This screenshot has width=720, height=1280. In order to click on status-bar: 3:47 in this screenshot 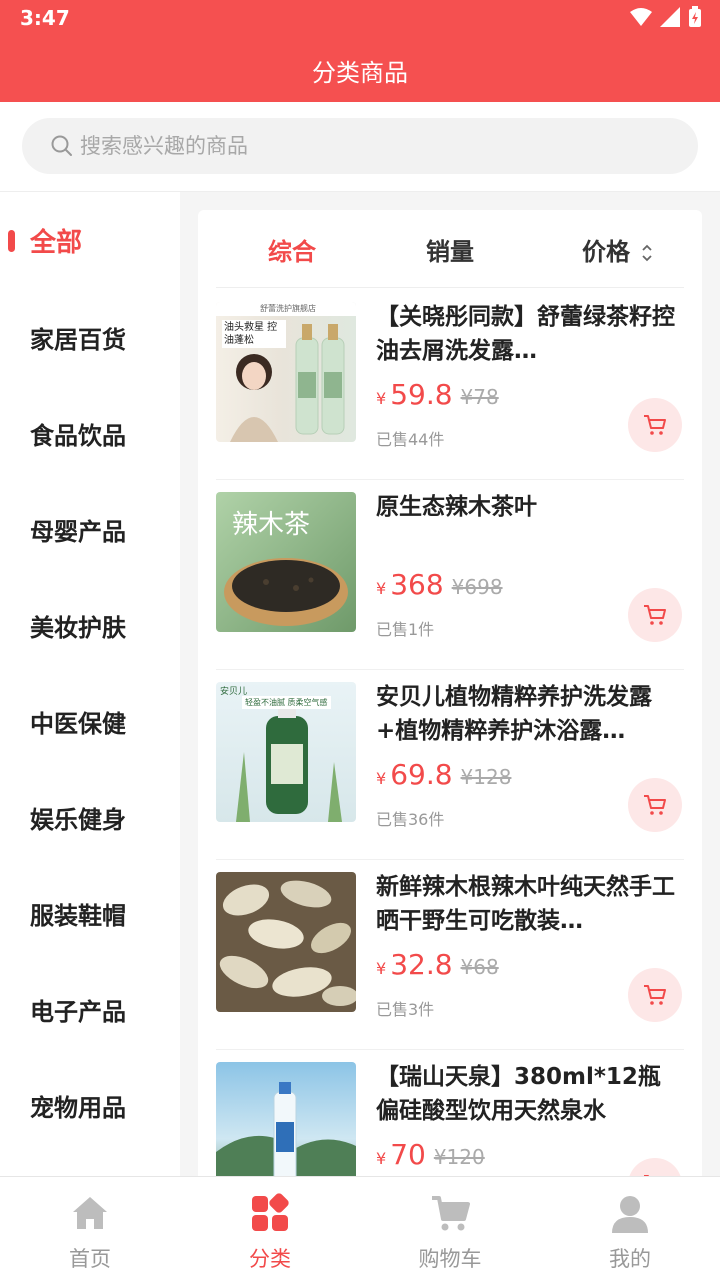, I will do `click(360, 18)`.